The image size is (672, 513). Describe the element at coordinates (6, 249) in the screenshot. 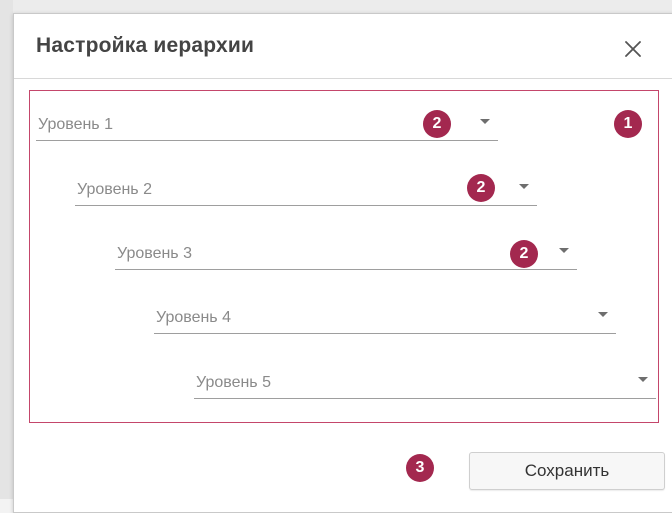

I see `background-app-edge` at that location.